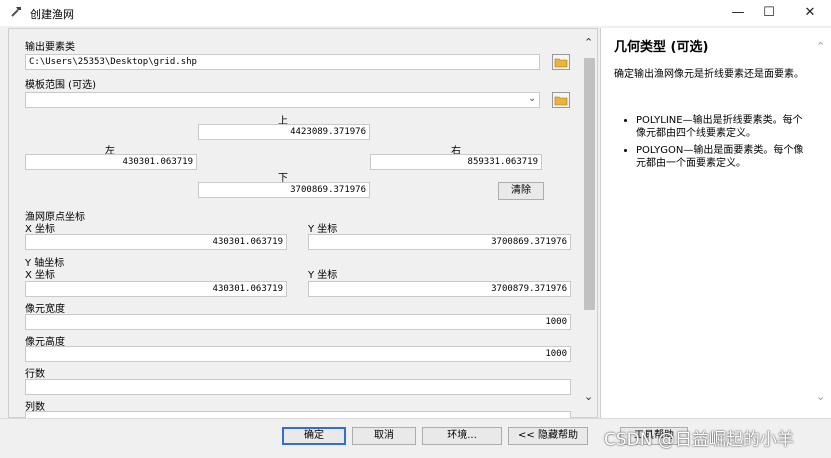  What do you see at coordinates (50, 47) in the screenshot?
I see `output-features-label: 输出要素类` at bounding box center [50, 47].